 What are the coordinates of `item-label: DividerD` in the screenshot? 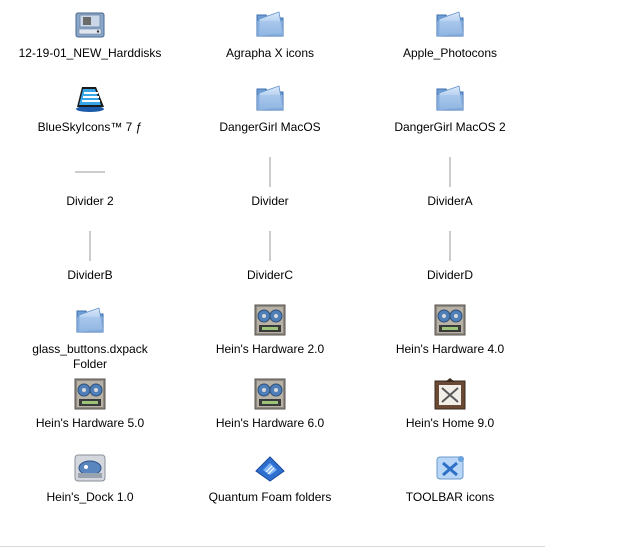 It's located at (449, 275).